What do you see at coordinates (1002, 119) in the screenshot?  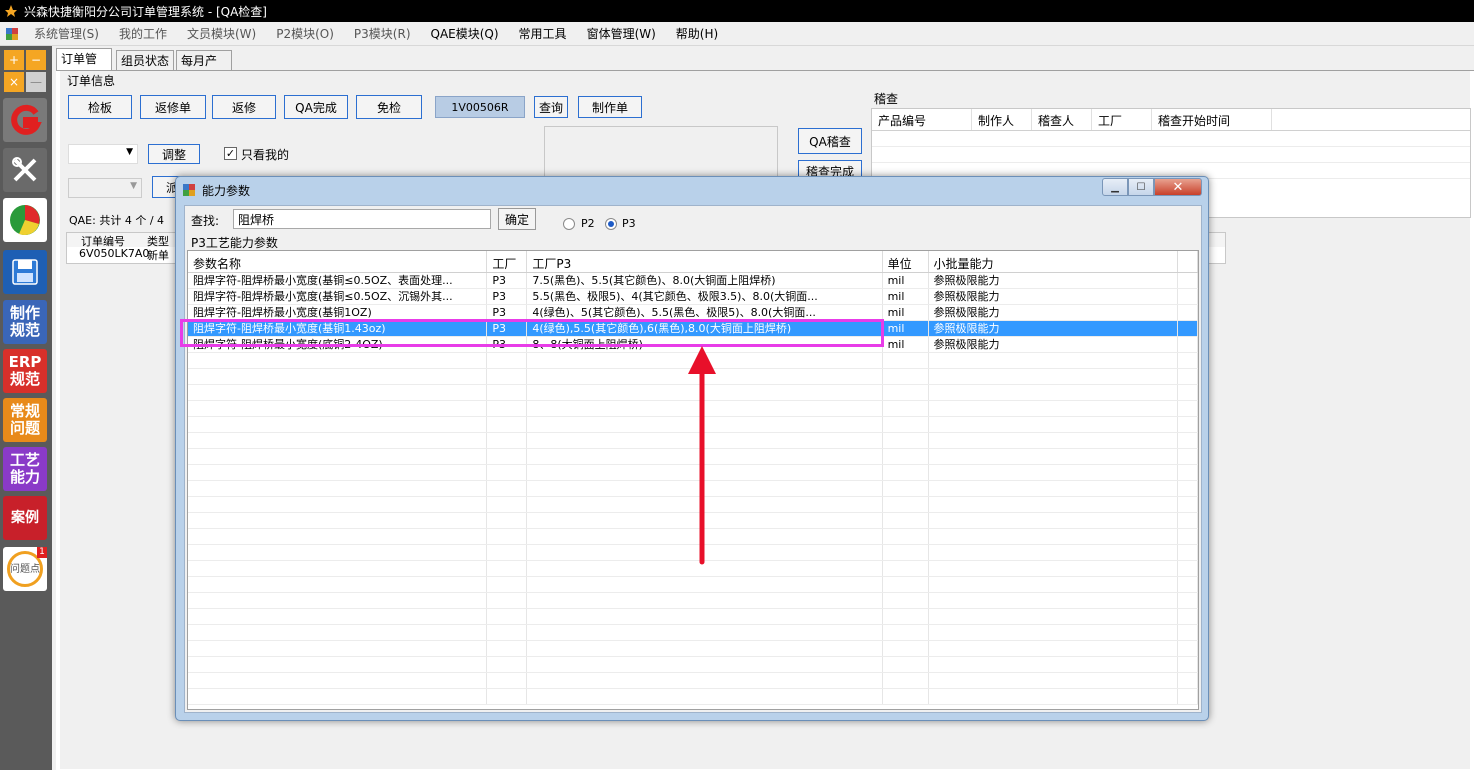 I see `column-header: 制作人` at bounding box center [1002, 119].